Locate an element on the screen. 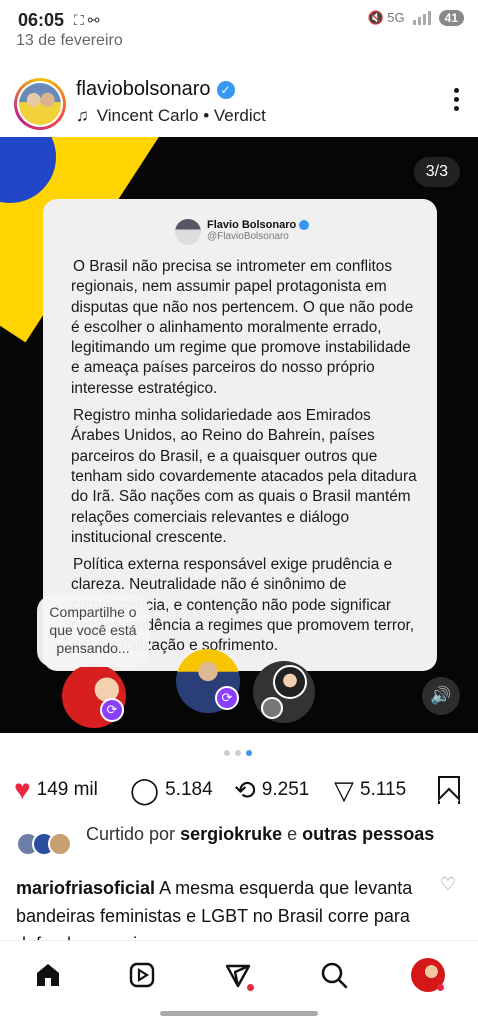 The width and height of the screenshot is (478, 1024). comment-button: ◯ 5.184 is located at coordinates (171, 790).